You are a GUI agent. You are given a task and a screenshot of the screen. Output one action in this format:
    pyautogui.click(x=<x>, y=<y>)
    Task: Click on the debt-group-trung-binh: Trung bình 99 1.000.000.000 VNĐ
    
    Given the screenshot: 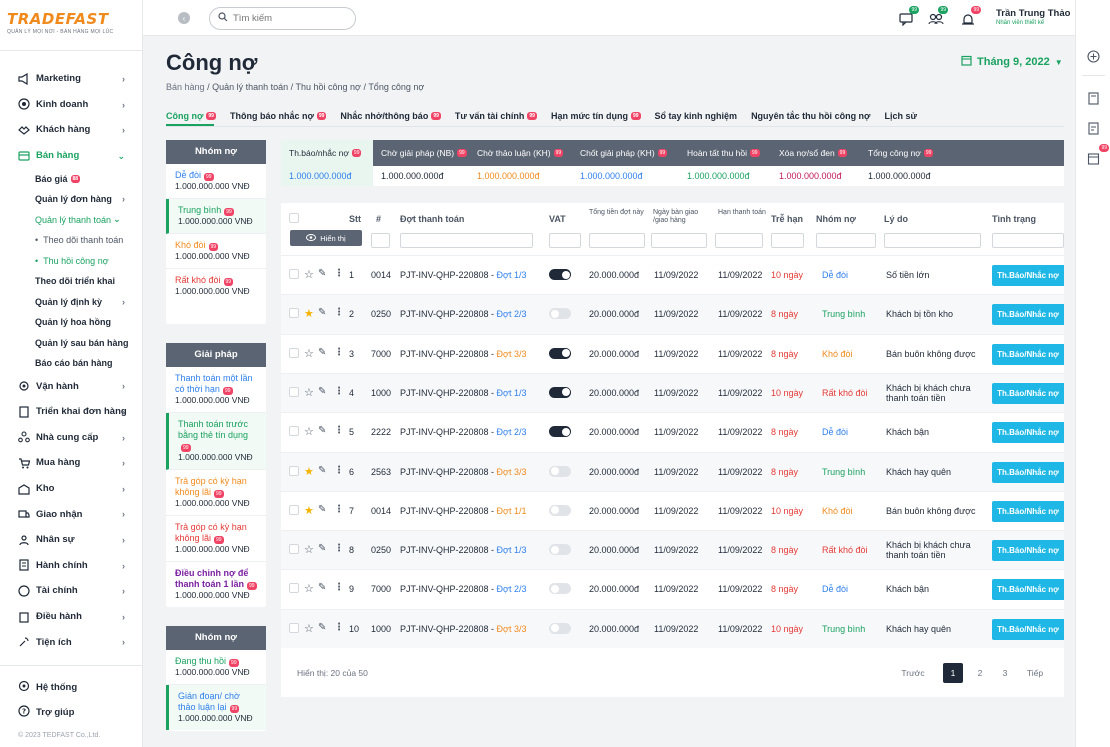 What is the action you would take?
    pyautogui.click(x=216, y=216)
    